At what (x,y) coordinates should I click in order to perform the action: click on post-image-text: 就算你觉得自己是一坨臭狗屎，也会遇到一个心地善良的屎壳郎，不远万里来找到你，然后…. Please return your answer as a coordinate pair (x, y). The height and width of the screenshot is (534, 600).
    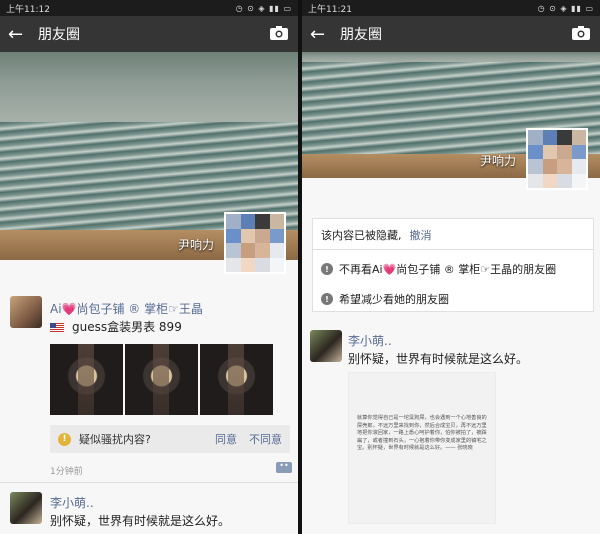
    Looking at the image, I should click on (422, 433).